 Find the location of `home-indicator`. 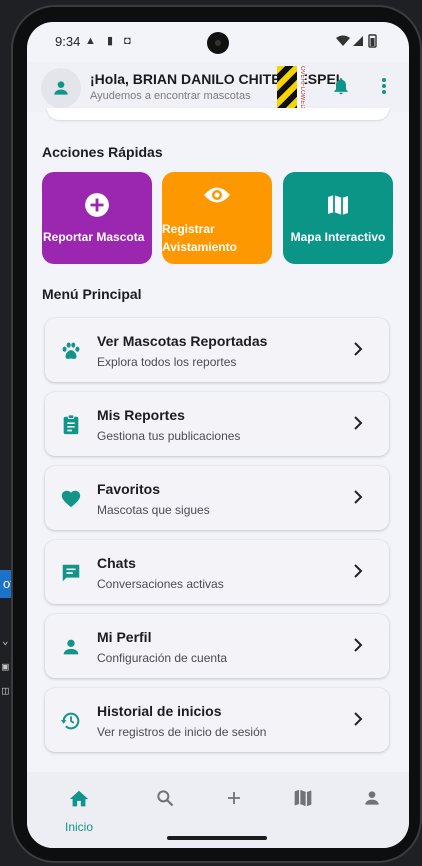

home-indicator is located at coordinates (217, 838).